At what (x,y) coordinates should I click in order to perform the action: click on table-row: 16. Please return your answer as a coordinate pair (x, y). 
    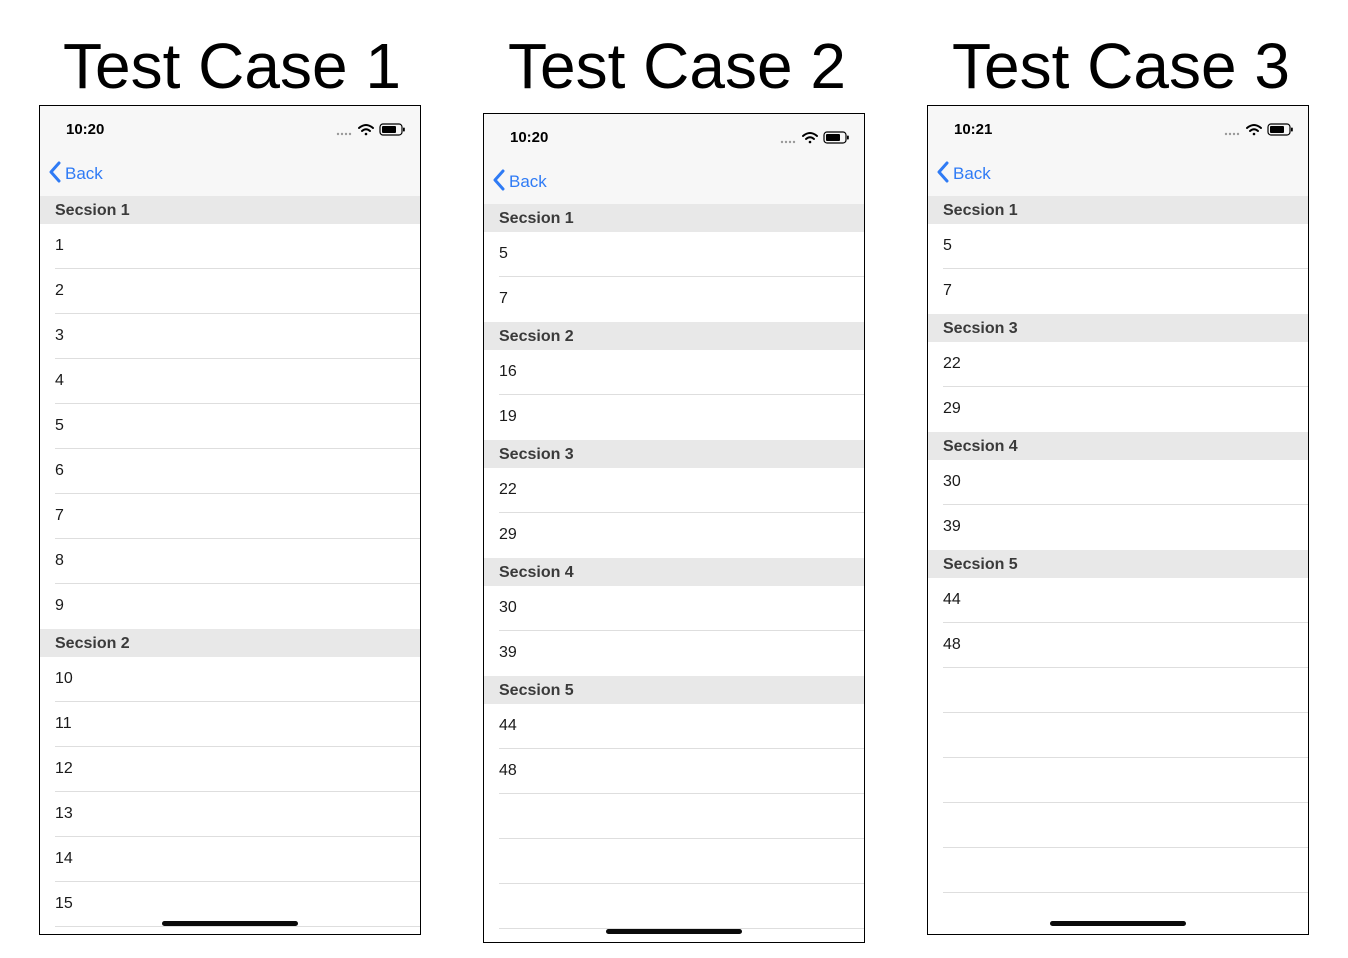
    Looking at the image, I should click on (674, 372).